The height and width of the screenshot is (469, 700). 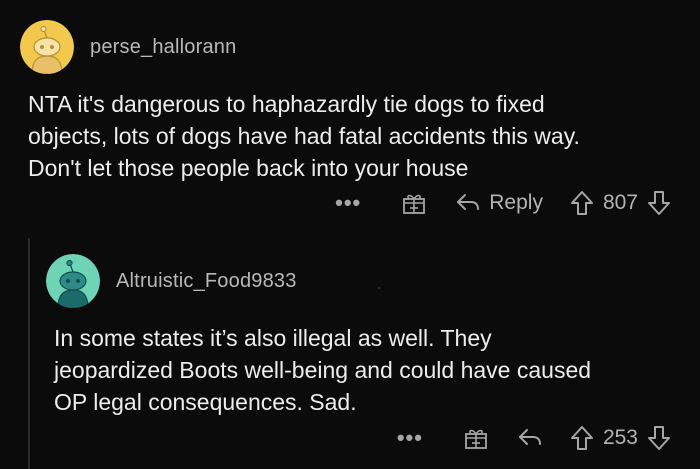 I want to click on vote-count: 807, so click(x=620, y=202).